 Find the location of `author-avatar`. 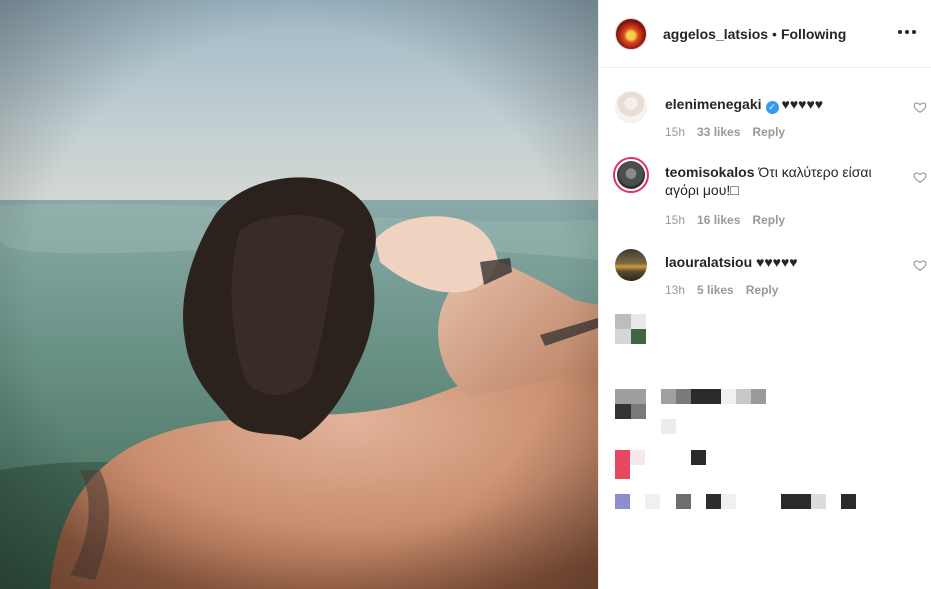

author-avatar is located at coordinates (631, 33).